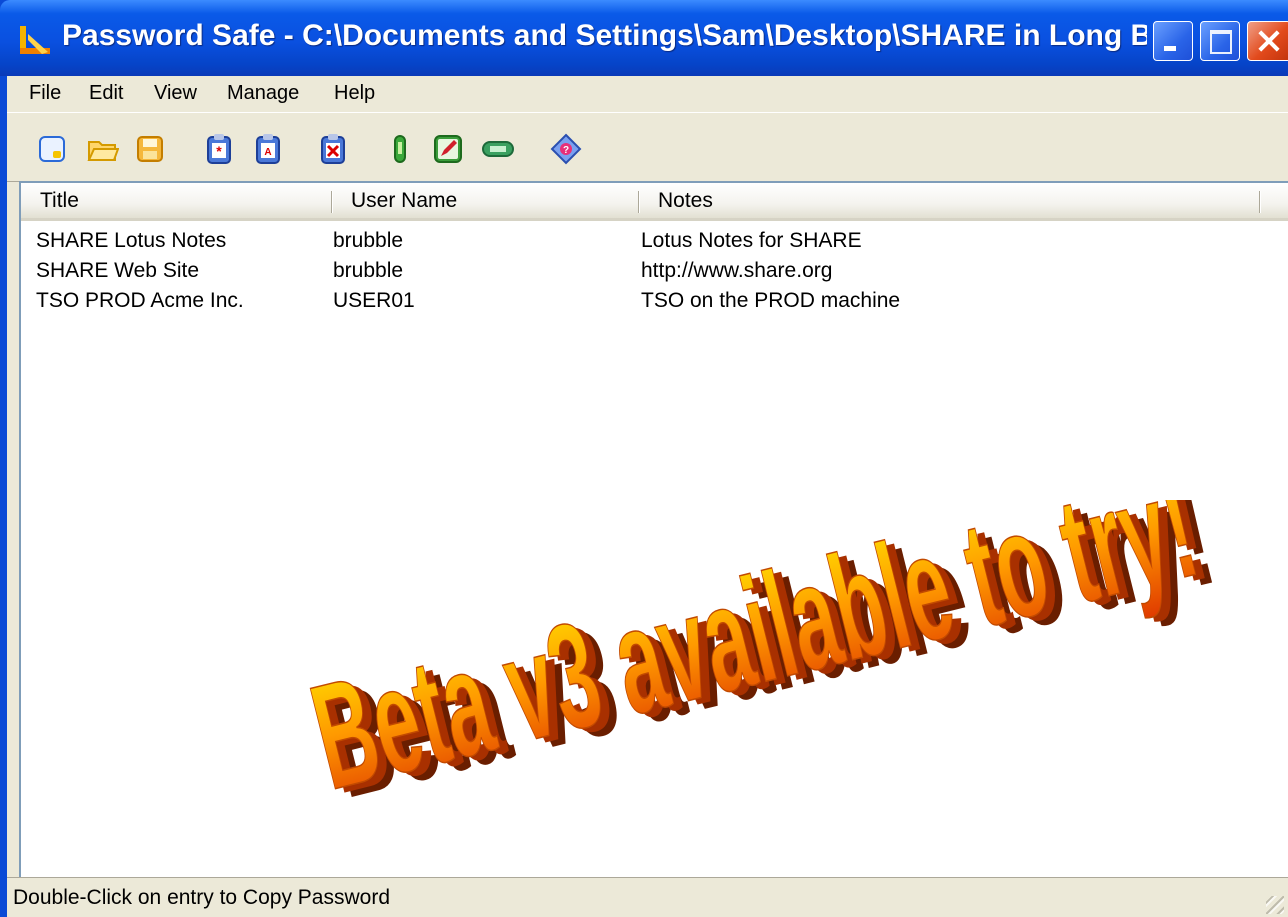 The height and width of the screenshot is (917, 1288). Describe the element at coordinates (1220, 41) in the screenshot. I see `maximize-icon` at that location.